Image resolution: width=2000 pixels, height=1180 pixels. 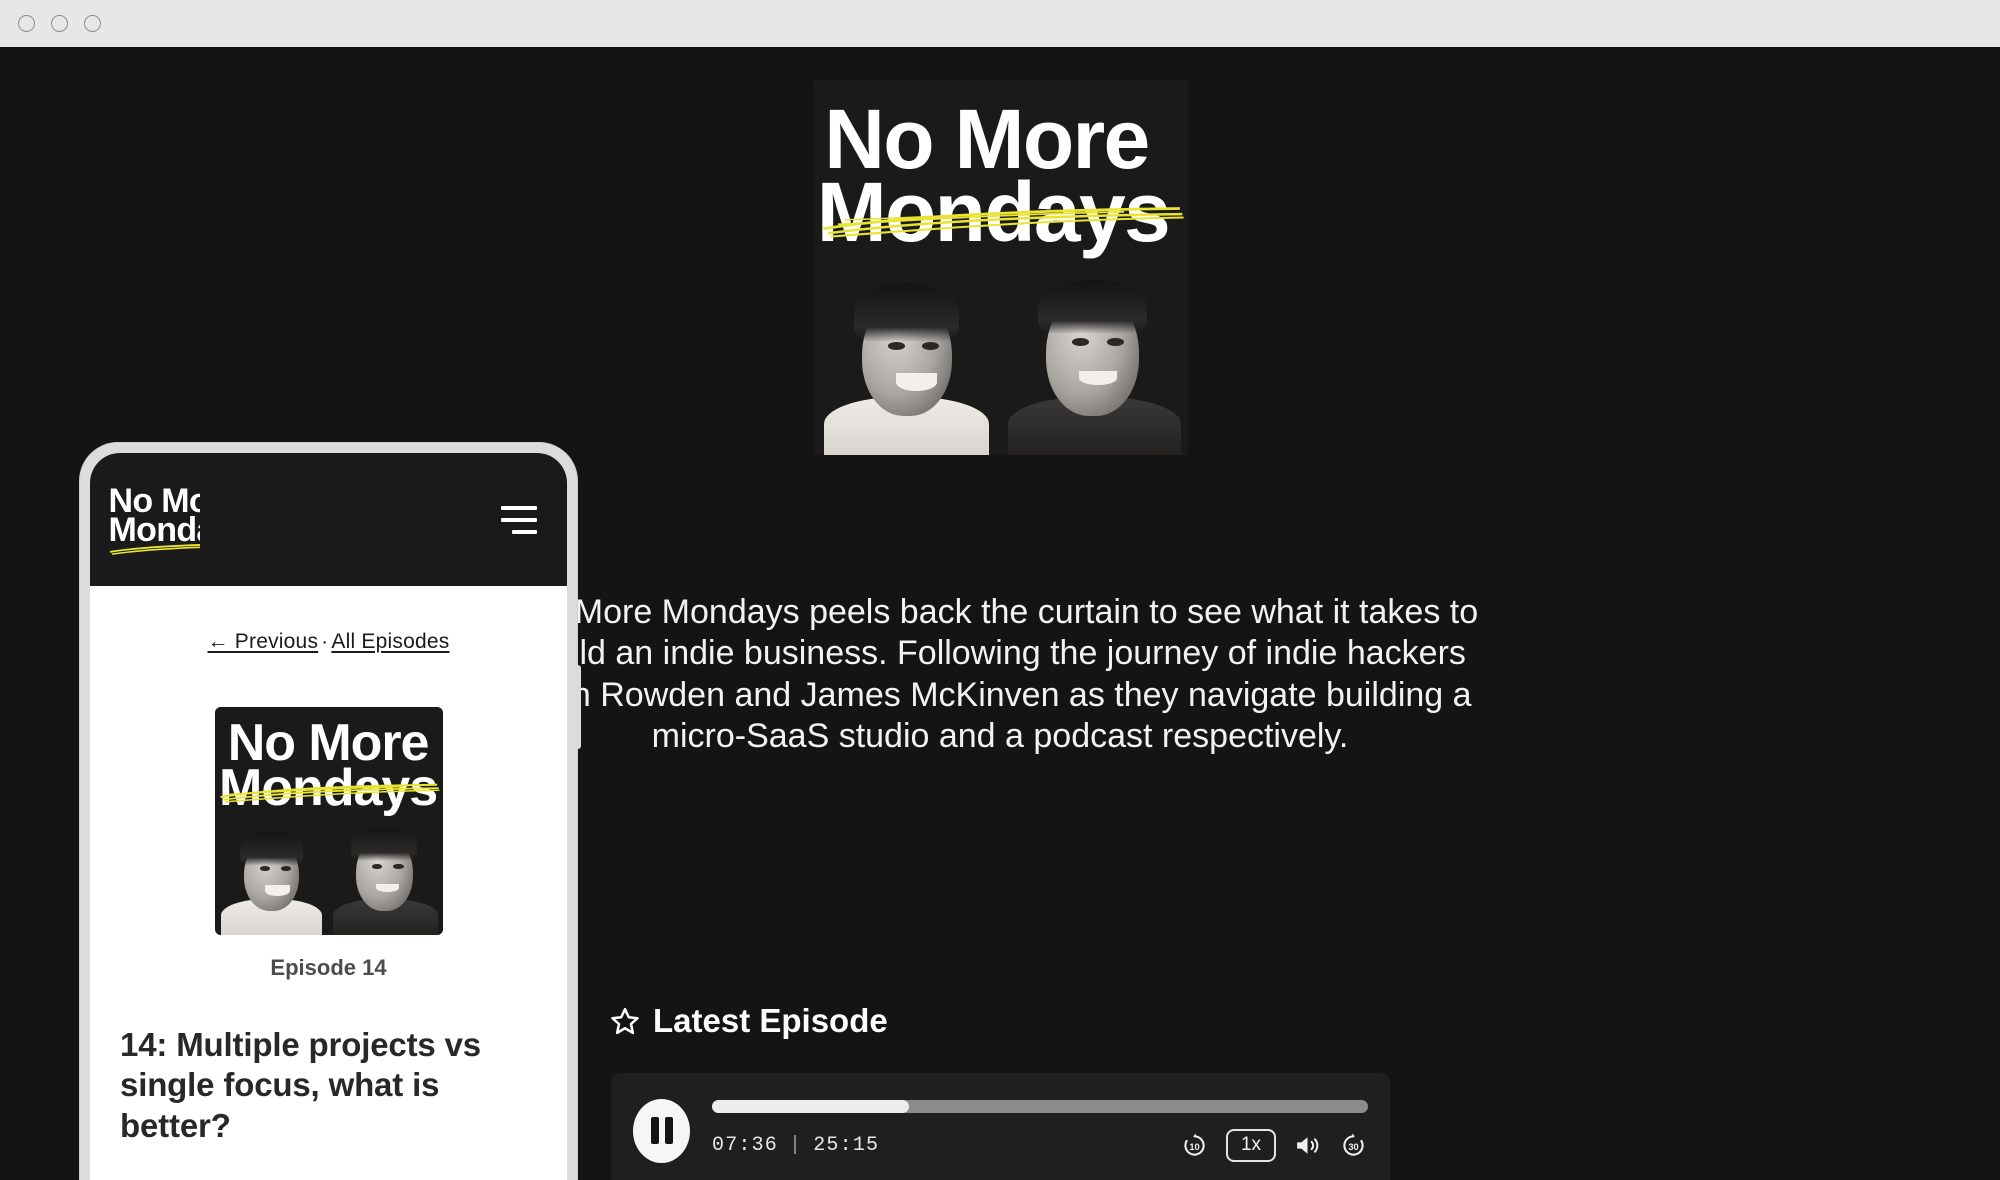 I want to click on phone-art-host-left, so click(x=272, y=875).